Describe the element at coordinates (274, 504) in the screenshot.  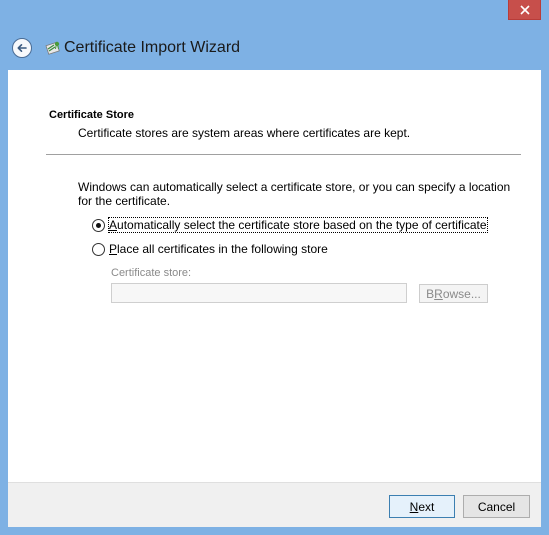
I see `wizard-footer` at that location.